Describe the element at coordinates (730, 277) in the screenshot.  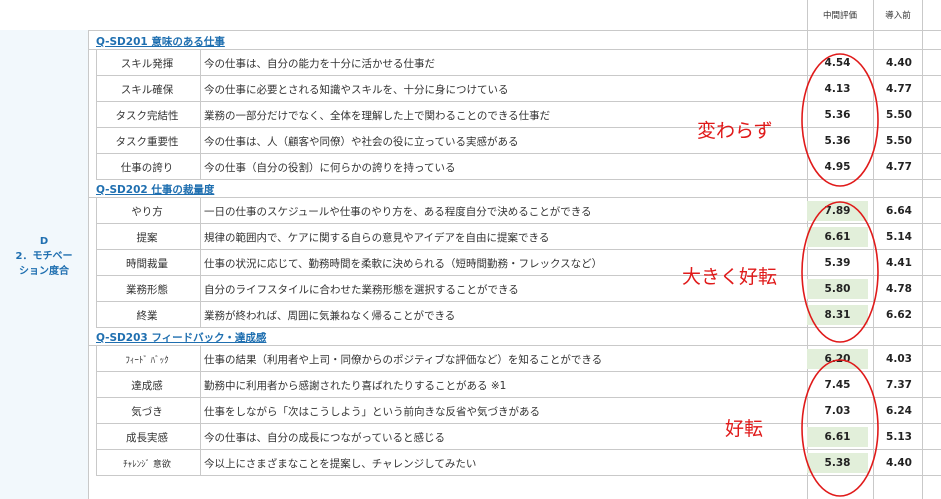
I see `annotation-greatly-improved: 大きく好転` at that location.